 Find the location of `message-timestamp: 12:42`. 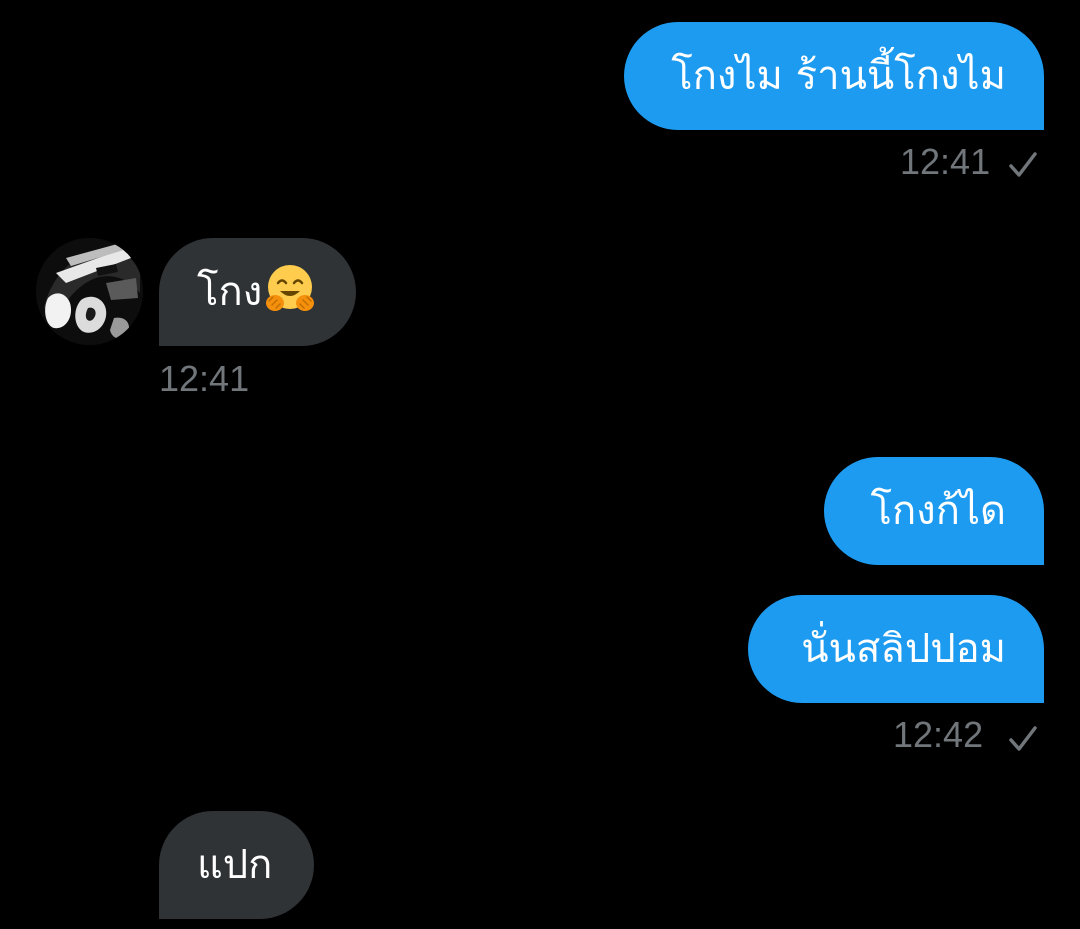

message-timestamp: 12:42 is located at coordinates (938, 734).